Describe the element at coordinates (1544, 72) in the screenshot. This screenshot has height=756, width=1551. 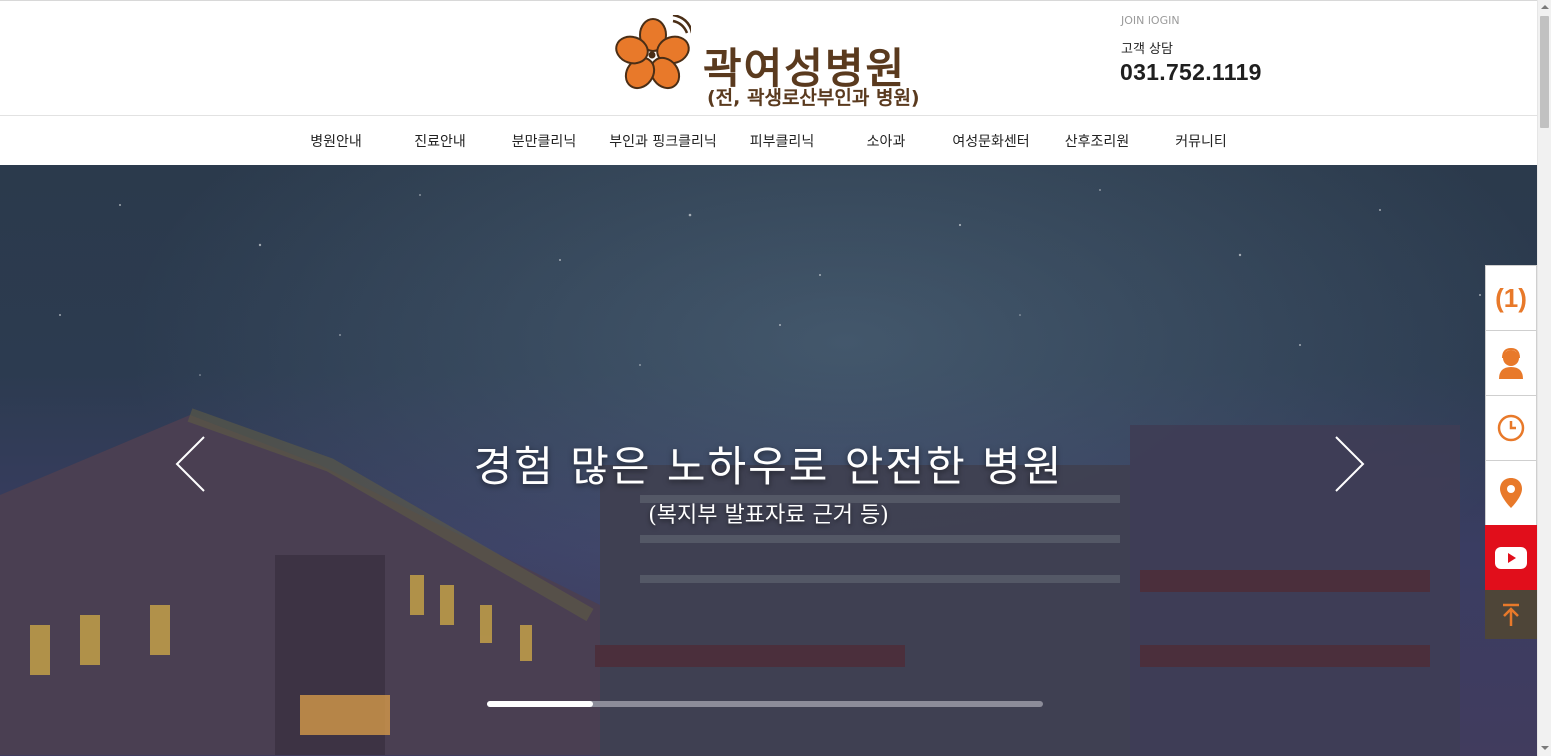
I see `scrollbar-thumb` at that location.